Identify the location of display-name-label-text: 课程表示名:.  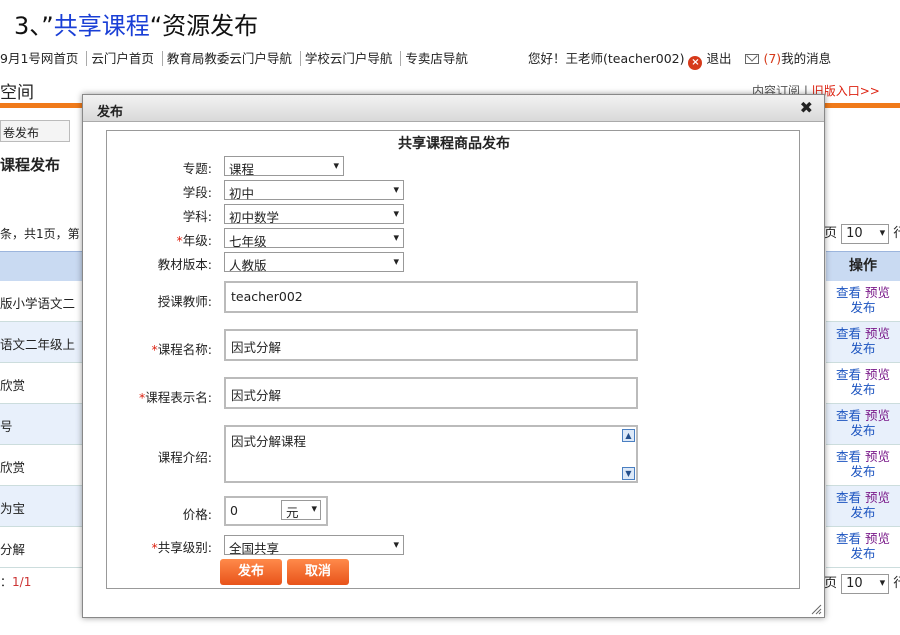
(178, 397).